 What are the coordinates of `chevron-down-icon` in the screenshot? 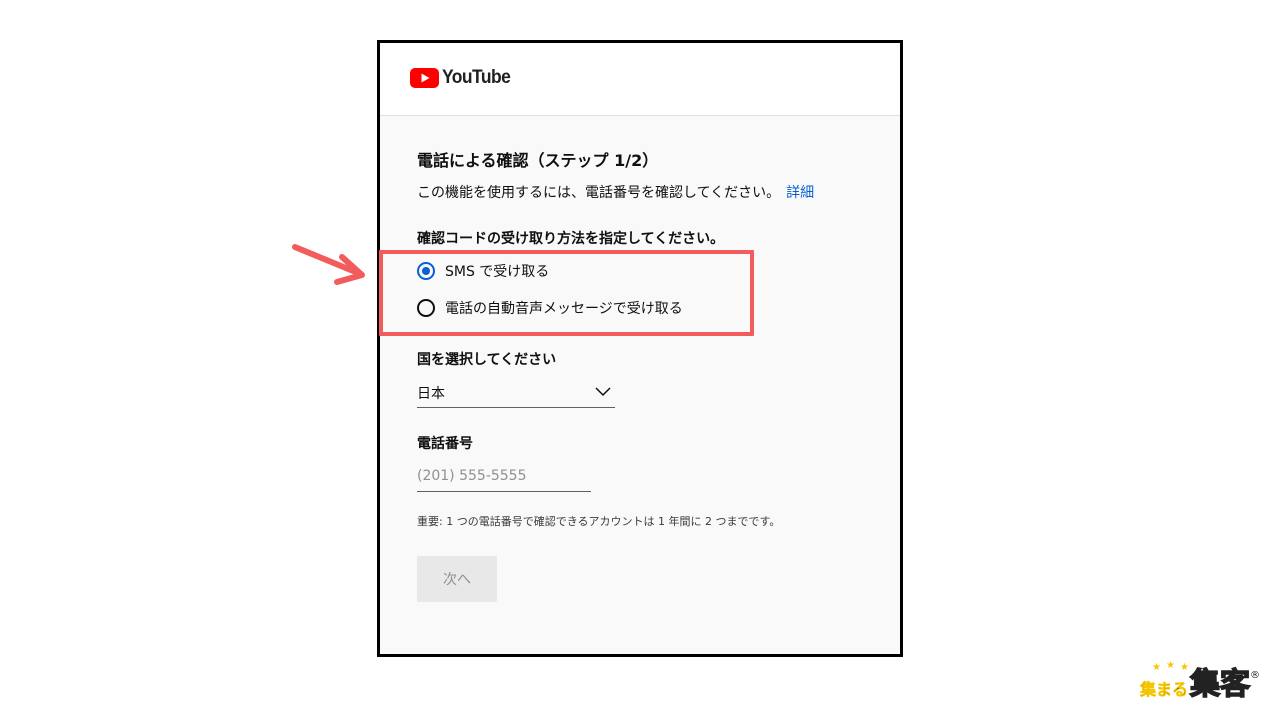 It's located at (603, 393).